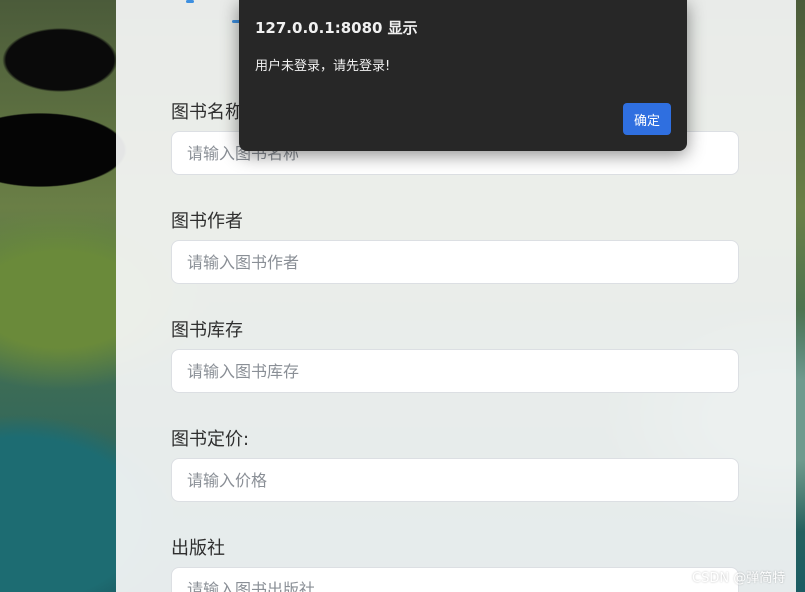  Describe the element at coordinates (455, 480) in the screenshot. I see `book-price-input` at that location.